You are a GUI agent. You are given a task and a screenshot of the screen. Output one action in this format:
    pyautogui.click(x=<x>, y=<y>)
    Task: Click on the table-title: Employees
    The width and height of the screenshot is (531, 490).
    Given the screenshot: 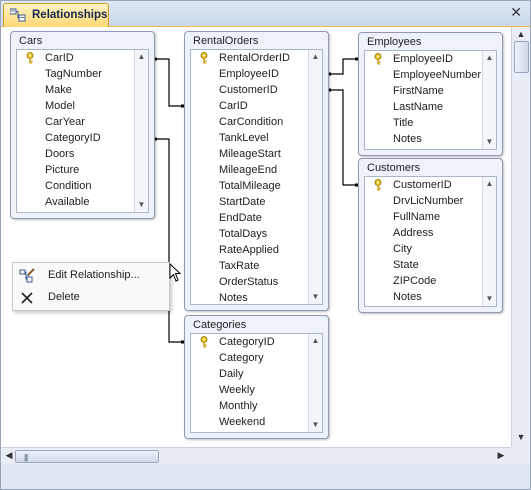 What is the action you would take?
    pyautogui.click(x=394, y=42)
    